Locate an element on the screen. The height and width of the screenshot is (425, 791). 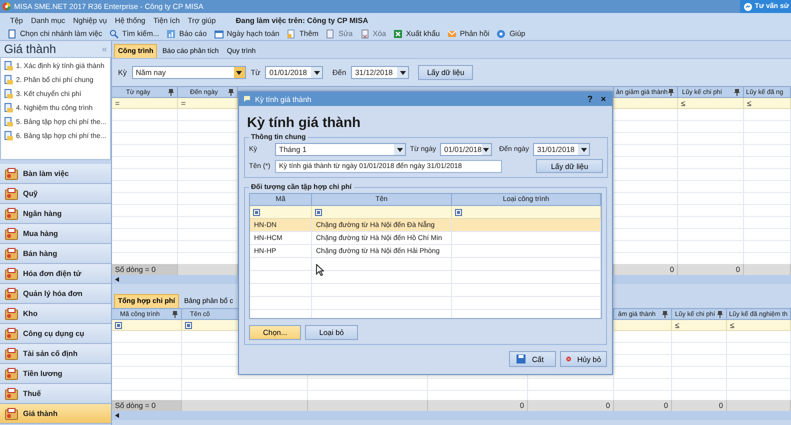
flag-icon is located at coordinates (247, 99).